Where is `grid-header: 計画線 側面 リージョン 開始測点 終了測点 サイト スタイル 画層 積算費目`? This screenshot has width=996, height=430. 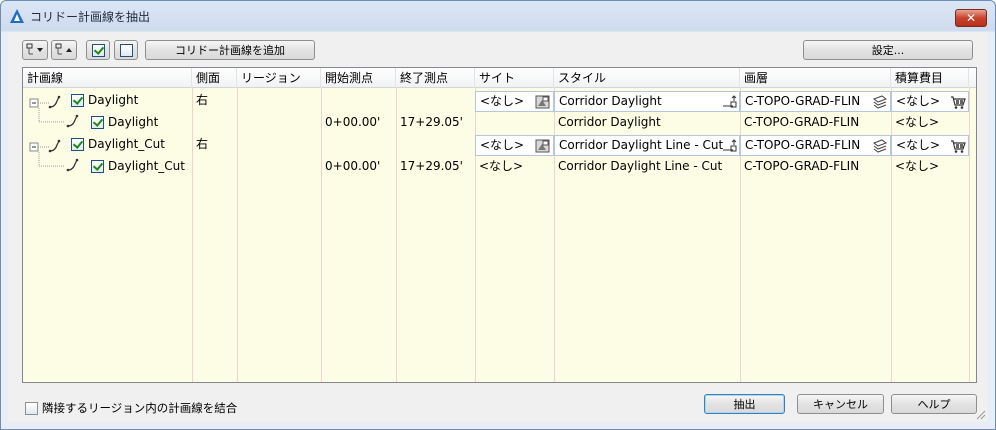
grid-header: 計画線 側面 リージョン 開始測点 終了測点 サイト スタイル 画層 積算費目 is located at coordinates (499, 78).